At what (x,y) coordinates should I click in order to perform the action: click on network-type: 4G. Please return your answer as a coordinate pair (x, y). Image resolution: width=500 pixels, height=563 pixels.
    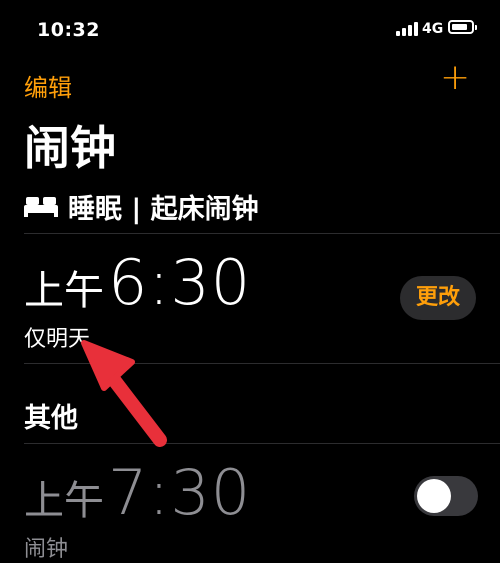
    Looking at the image, I should click on (433, 29).